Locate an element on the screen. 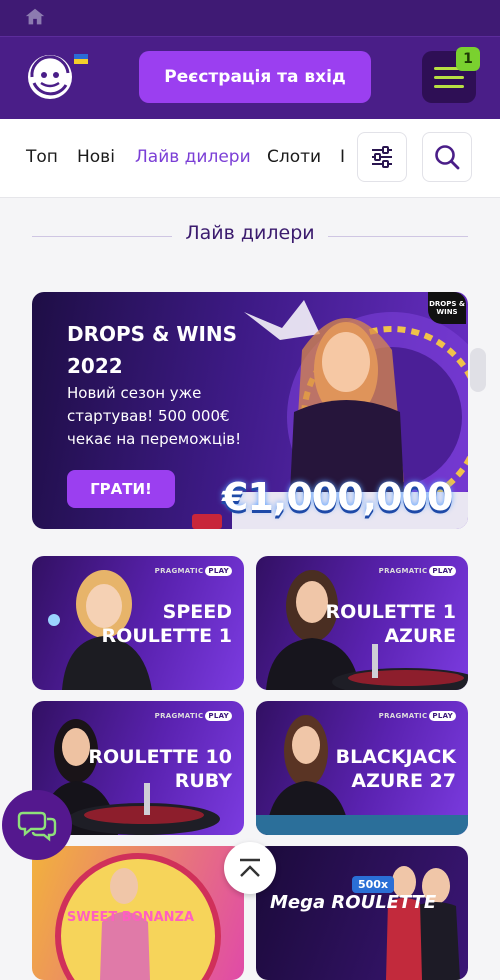 The image size is (500, 980). play-button: ГРАТИ! is located at coordinates (121, 489).